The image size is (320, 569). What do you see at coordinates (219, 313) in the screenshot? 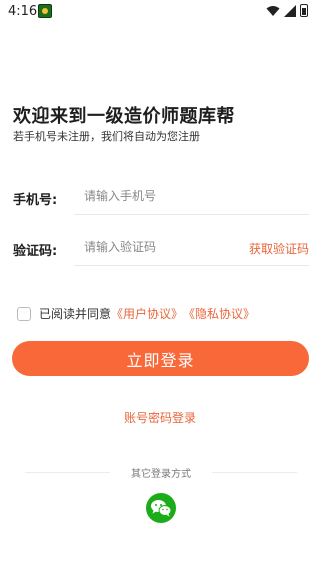
I see `privacy-agreement-link: 《隐私协议》` at bounding box center [219, 313].